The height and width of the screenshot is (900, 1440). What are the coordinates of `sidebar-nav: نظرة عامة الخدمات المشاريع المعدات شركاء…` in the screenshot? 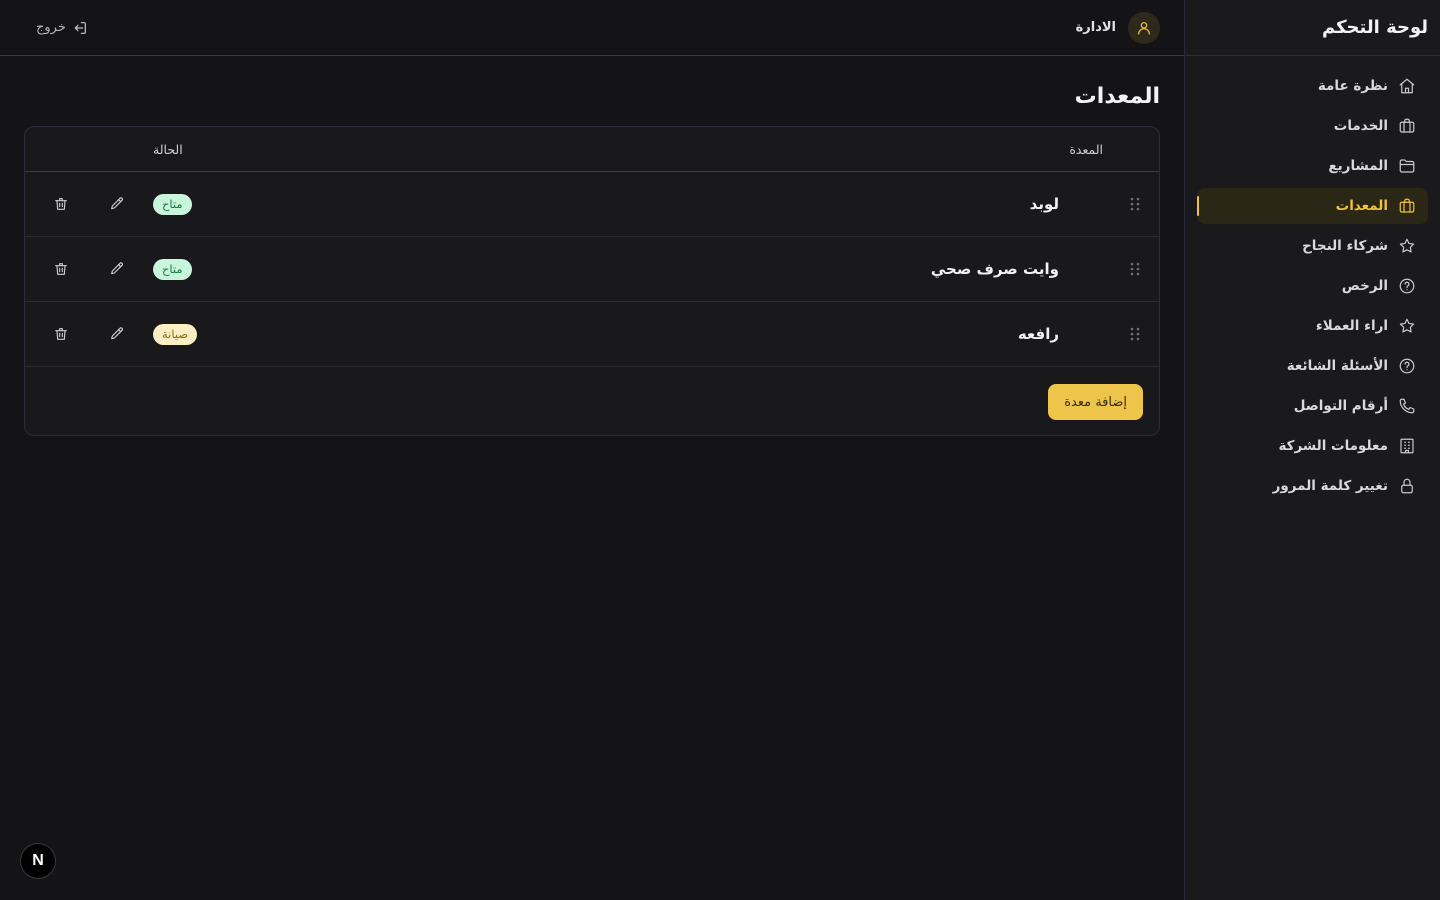 It's located at (1312, 280).